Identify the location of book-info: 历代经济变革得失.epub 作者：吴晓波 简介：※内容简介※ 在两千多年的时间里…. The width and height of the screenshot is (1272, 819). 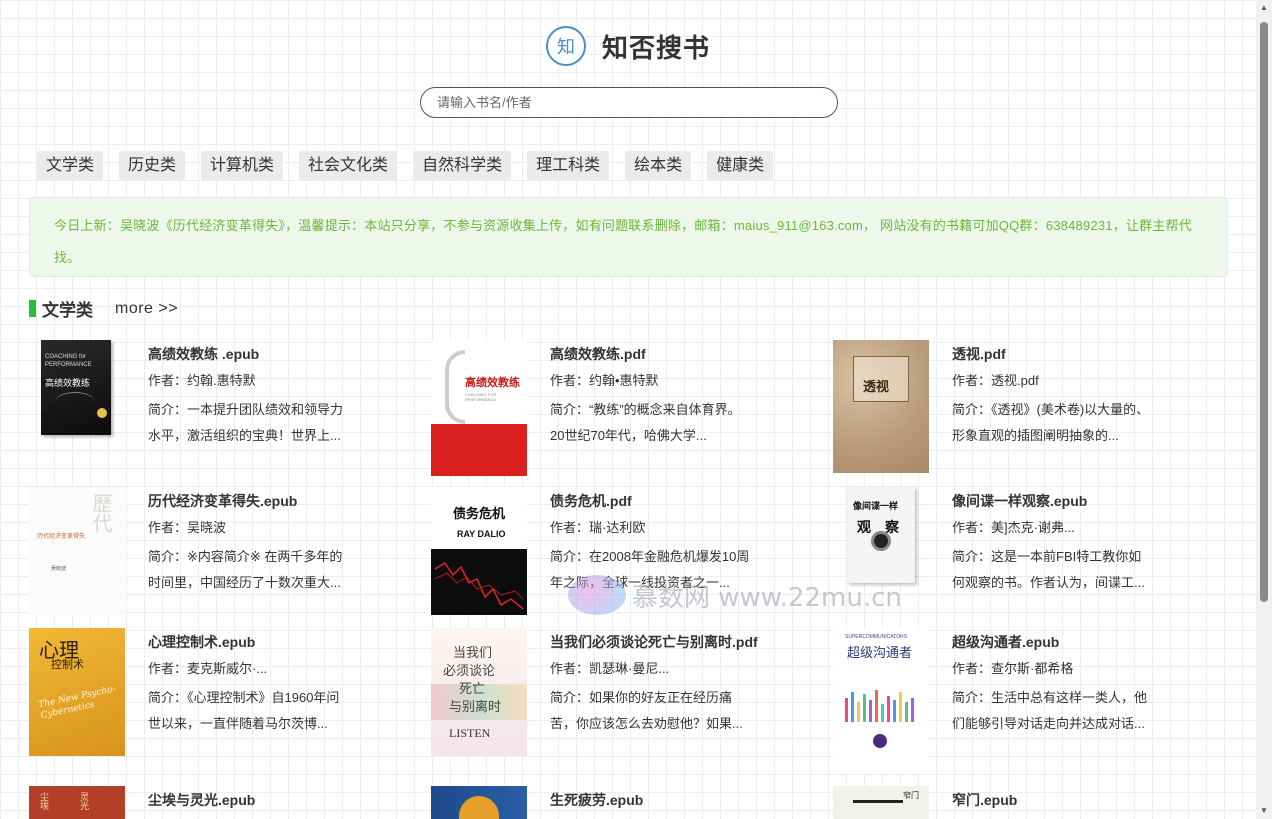
(278, 543).